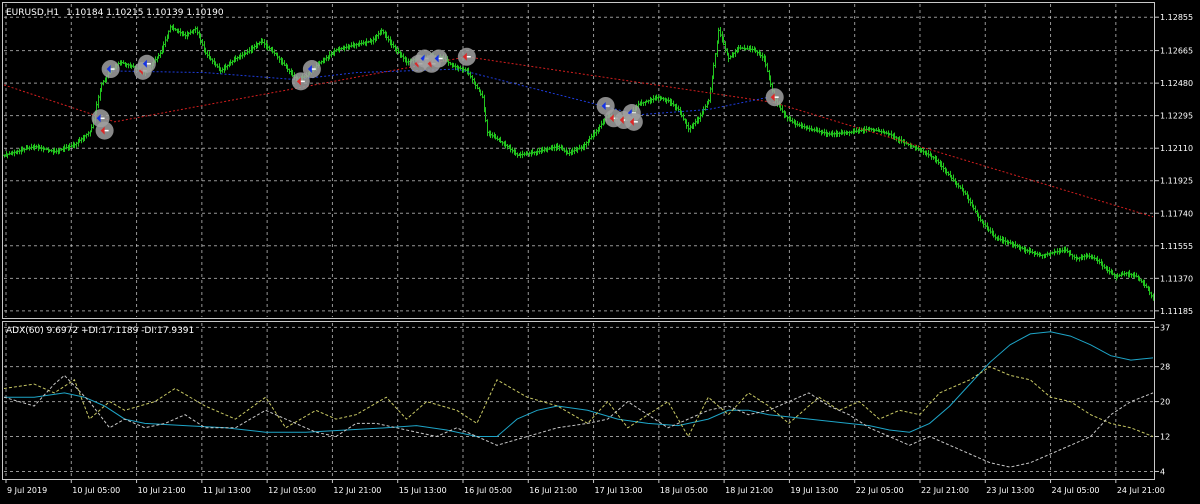 The image size is (1200, 504). I want to click on price-y-tick-label: 1.12855, so click(1176, 17).